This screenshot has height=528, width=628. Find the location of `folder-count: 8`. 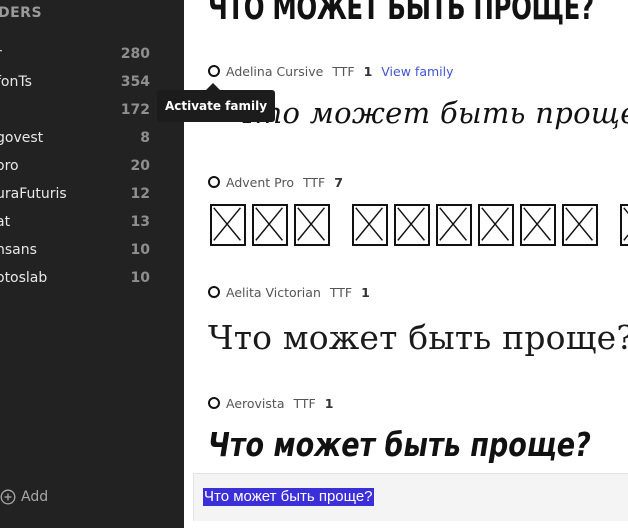

folder-count: 8 is located at coordinates (145, 138).